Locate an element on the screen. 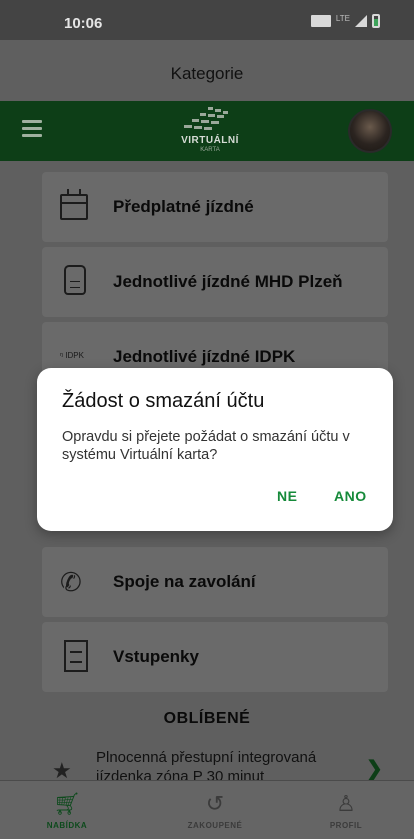 This screenshot has height=839, width=414. logo-text: VIRTUÁLNÍ is located at coordinates (210, 140).